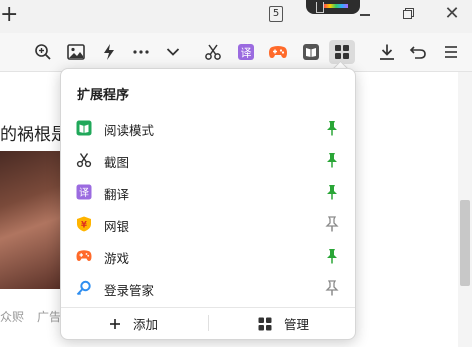  What do you see at coordinates (76, 52) in the screenshot?
I see `image-icon` at bounding box center [76, 52].